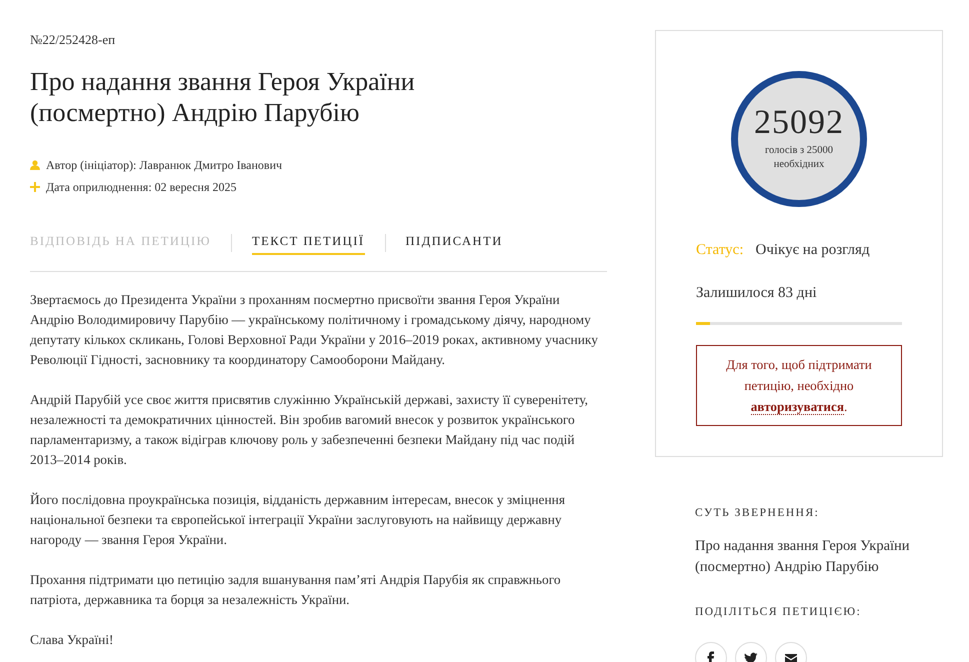 The width and height of the screenshot is (969, 662). Describe the element at coordinates (454, 243) in the screenshot. I see `tab: ПІДПИСАНТИ` at that location.